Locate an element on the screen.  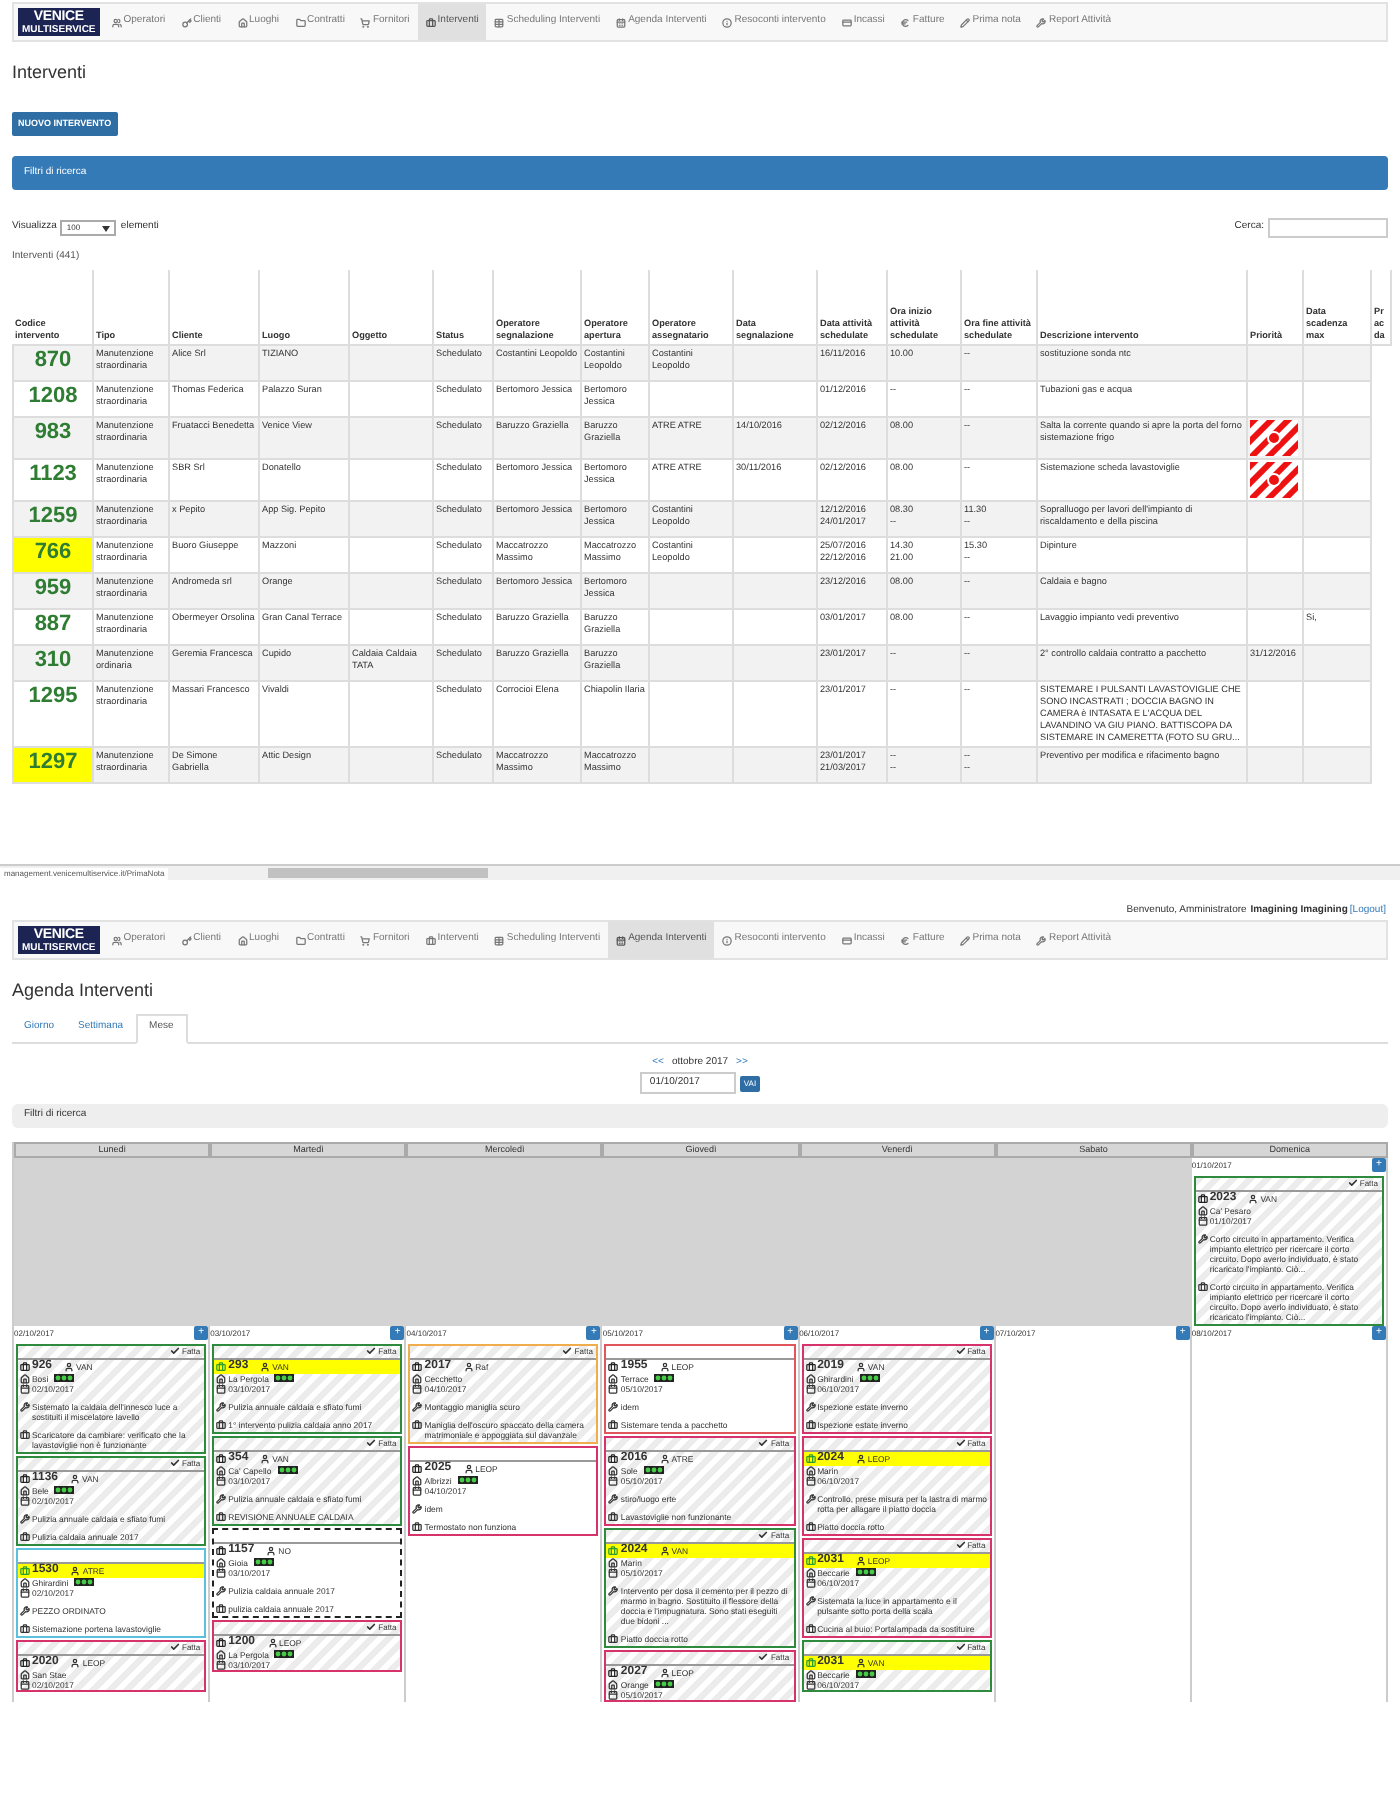
code-cell: 1297 is located at coordinates (53, 765).